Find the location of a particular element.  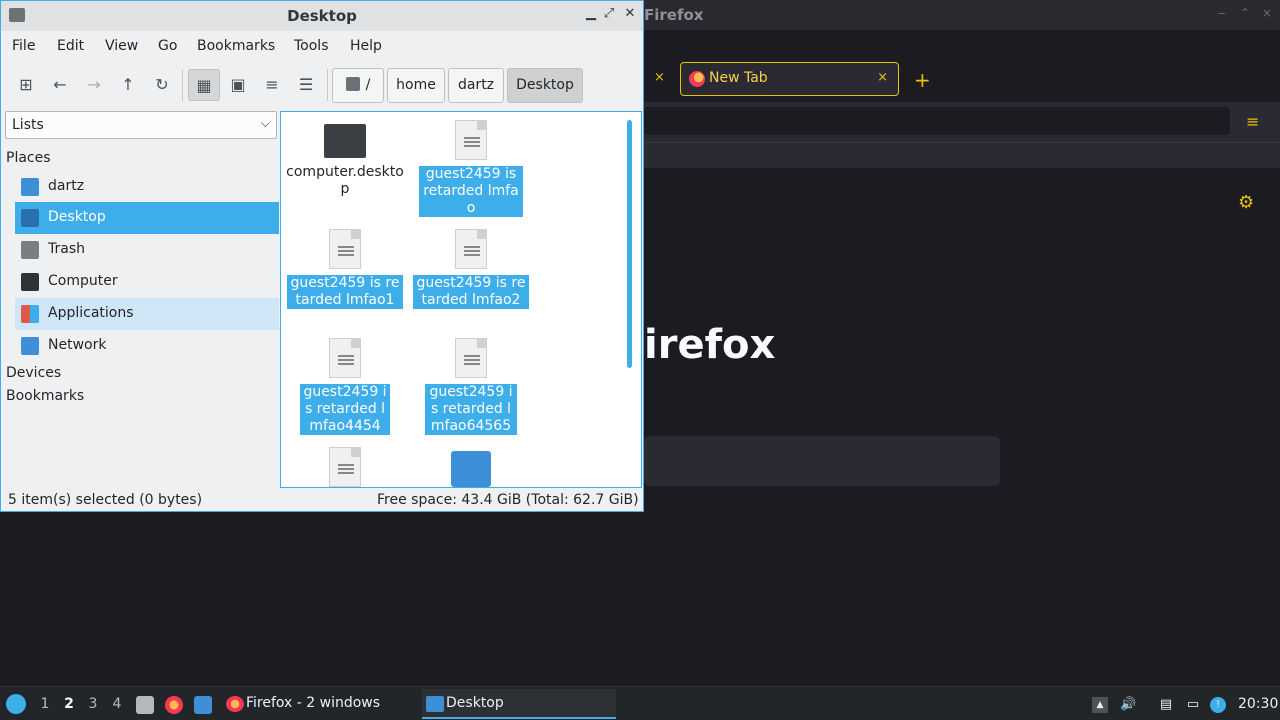

side-pane-mode-select: Lists ⌵ is located at coordinates (141, 125).